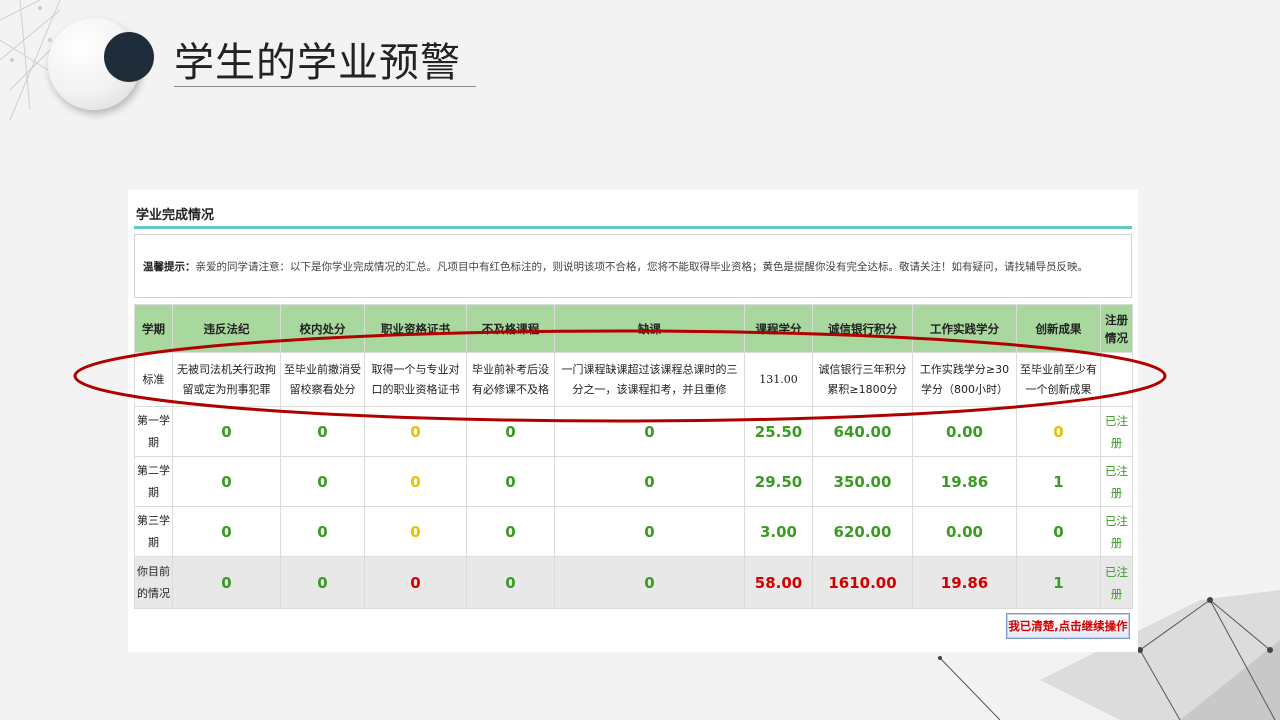 Image resolution: width=1280 pixels, height=720 pixels. What do you see at coordinates (129, 57) in the screenshot?
I see `title-decoration-dot` at bounding box center [129, 57].